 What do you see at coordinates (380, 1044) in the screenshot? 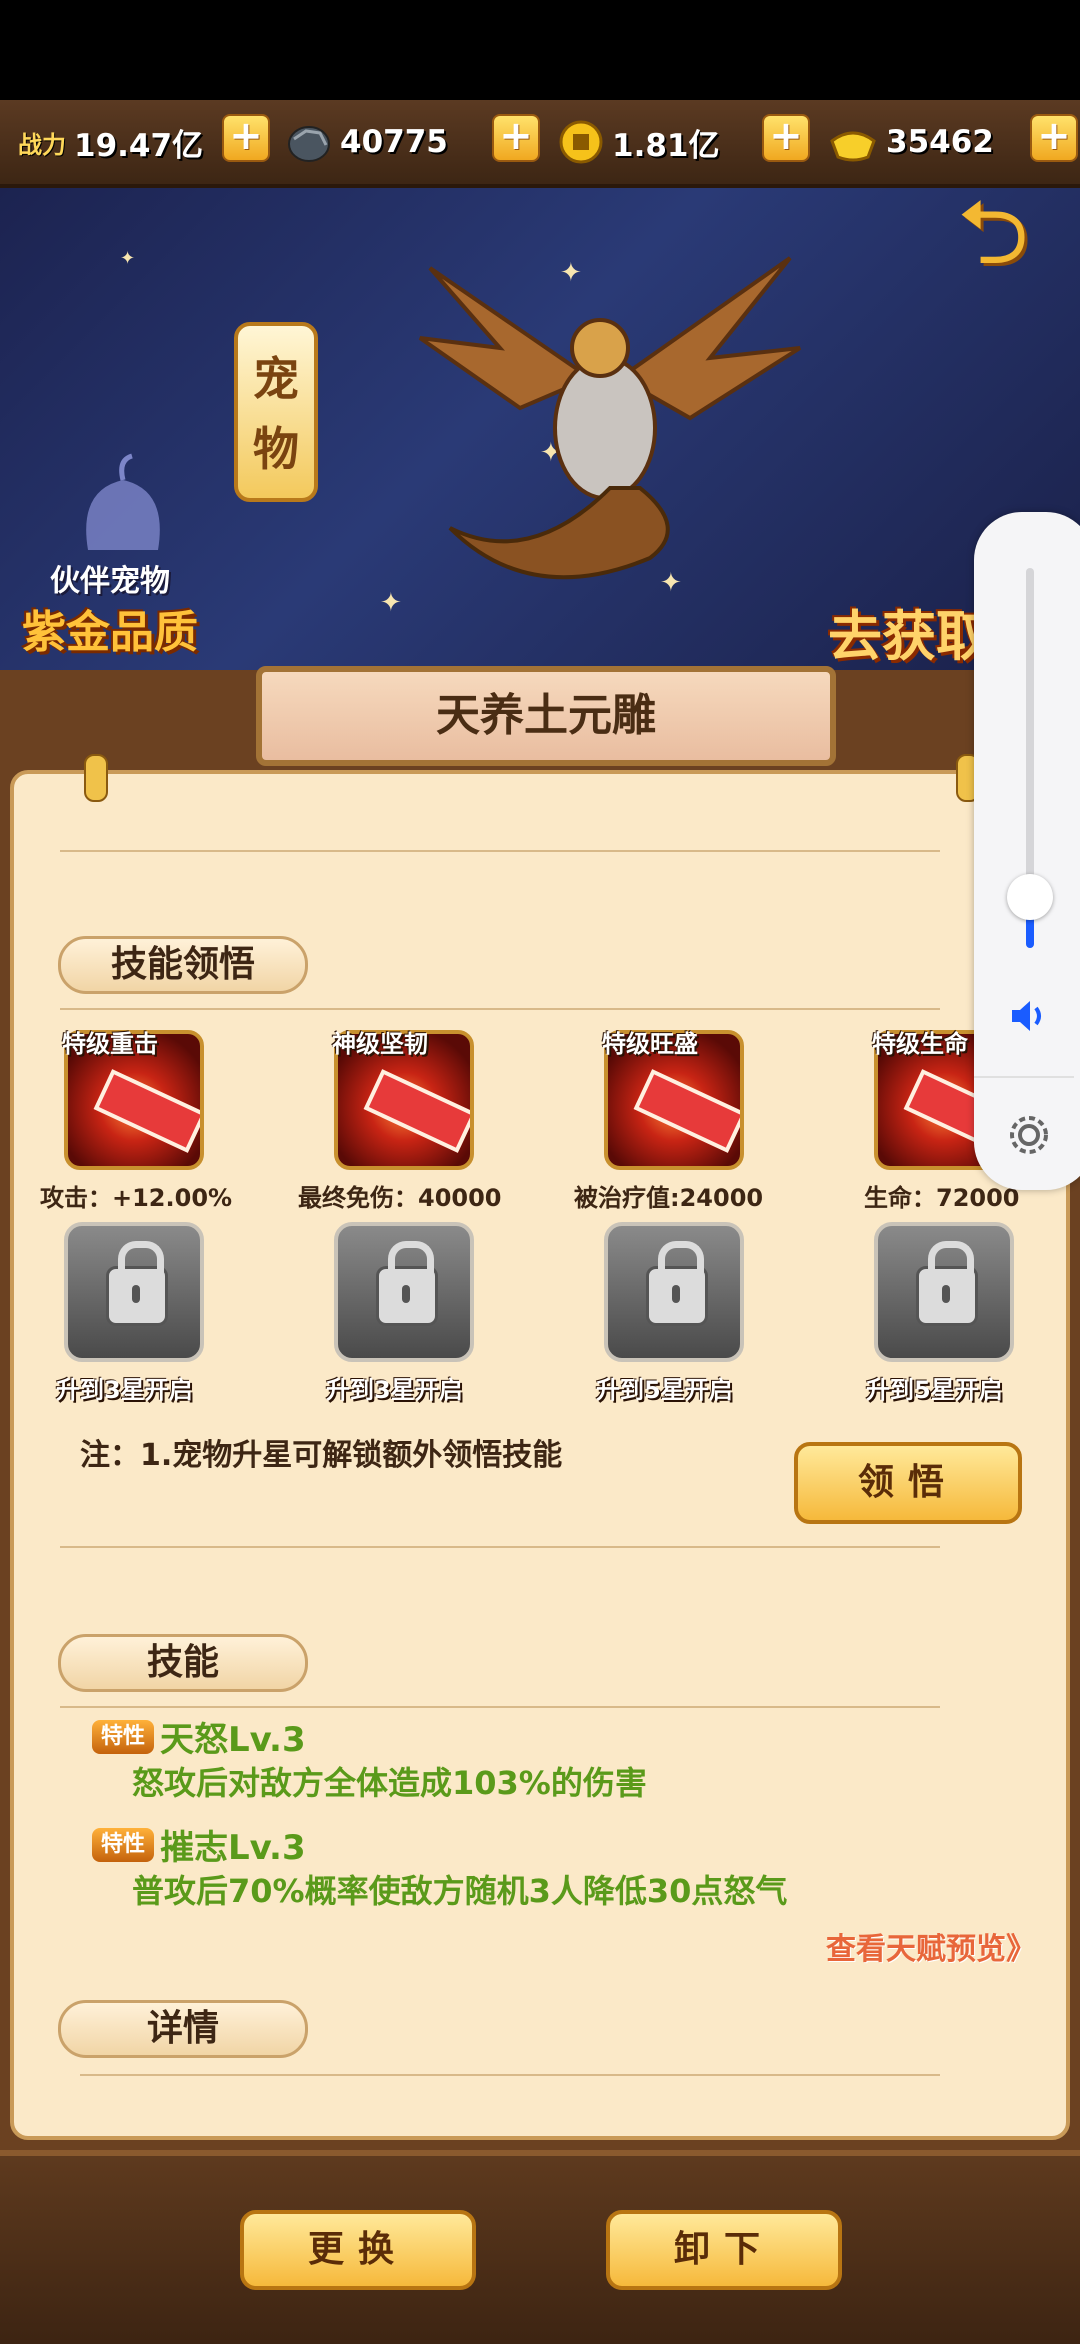
I see `skill-name: 神级坚韧` at bounding box center [380, 1044].